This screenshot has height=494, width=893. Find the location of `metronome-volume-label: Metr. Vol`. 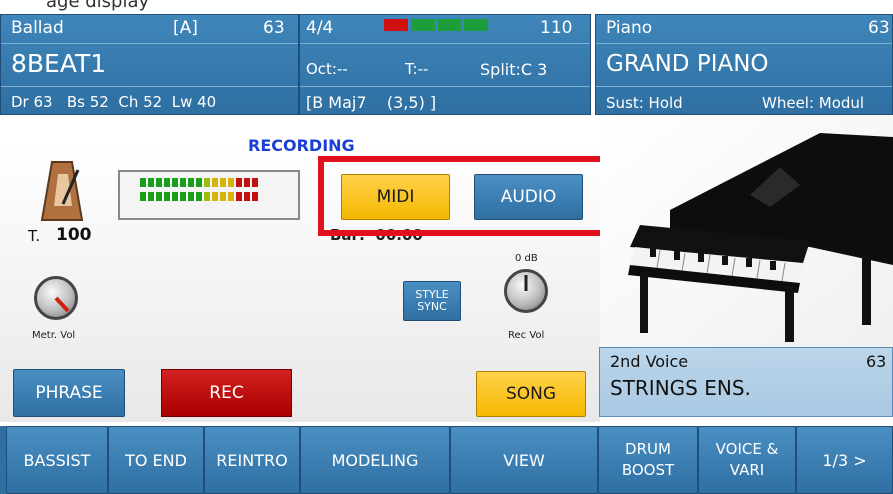

metronome-volume-label: Metr. Vol is located at coordinates (54, 335).